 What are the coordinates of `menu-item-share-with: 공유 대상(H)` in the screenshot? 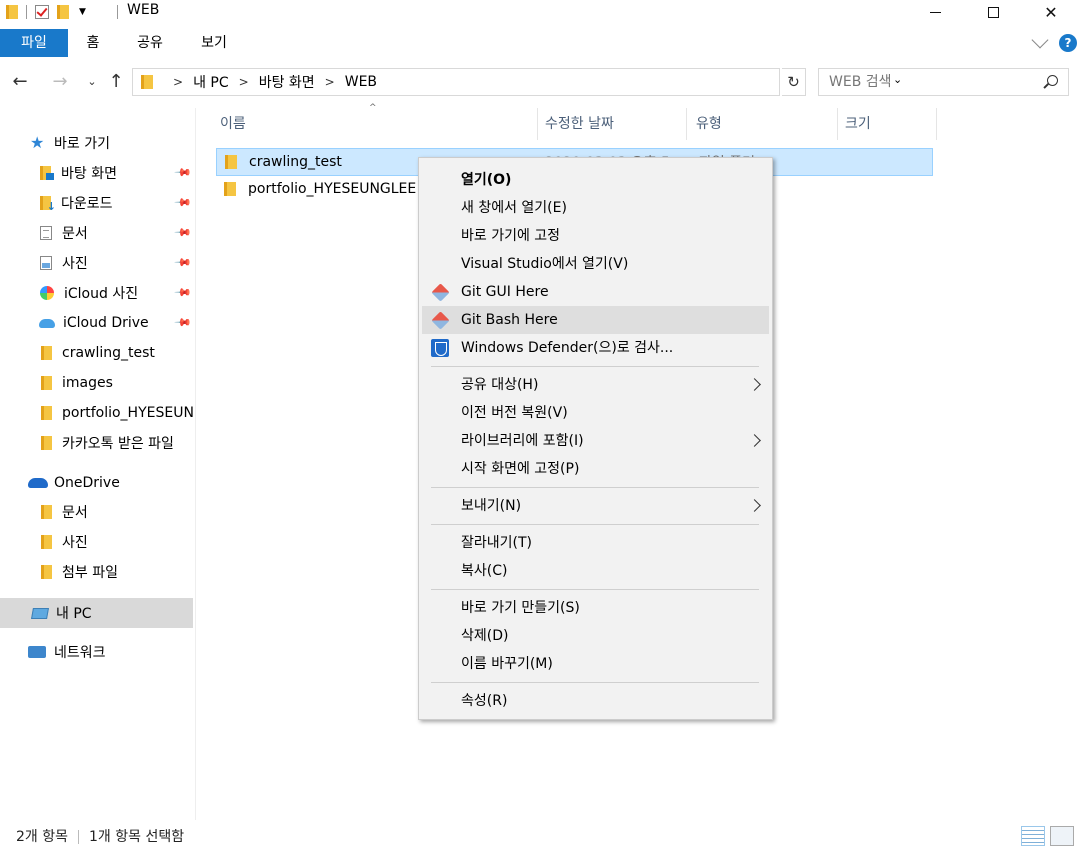 It's located at (595, 385).